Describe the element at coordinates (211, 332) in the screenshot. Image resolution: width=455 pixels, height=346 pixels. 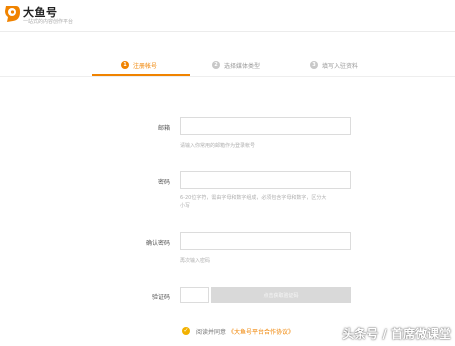
I see `agreement-prefix: 阅读并同意` at that location.